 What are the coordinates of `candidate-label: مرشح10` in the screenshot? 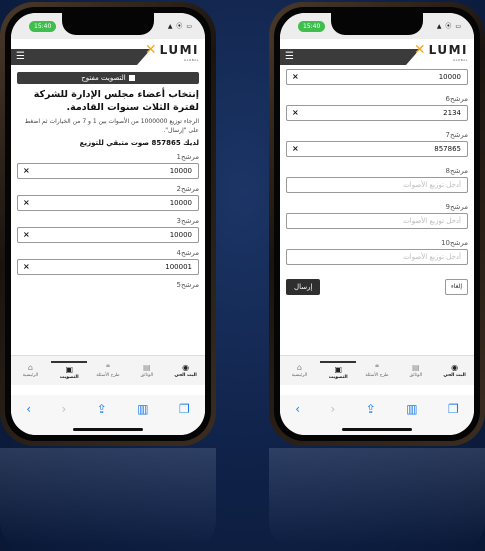 It's located at (454, 243).